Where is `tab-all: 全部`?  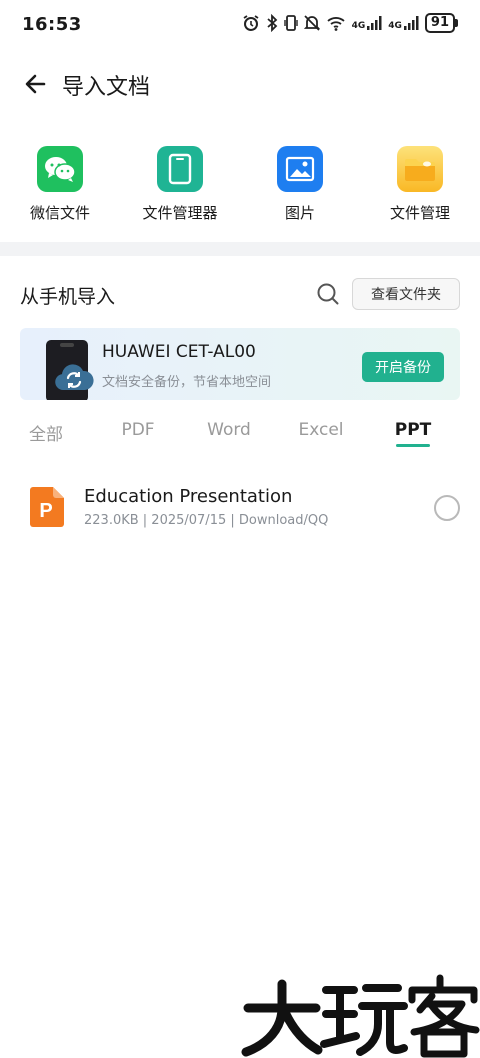
tab-all: 全部 is located at coordinates (46, 432).